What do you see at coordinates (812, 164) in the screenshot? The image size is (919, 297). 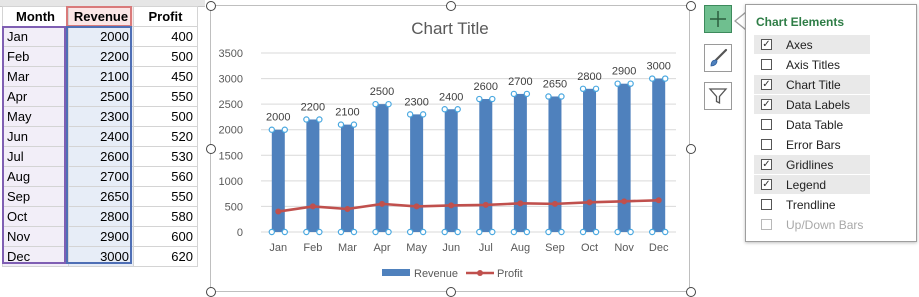 I see `flyout-item-gridlines: ✓ Gridlines` at bounding box center [812, 164].